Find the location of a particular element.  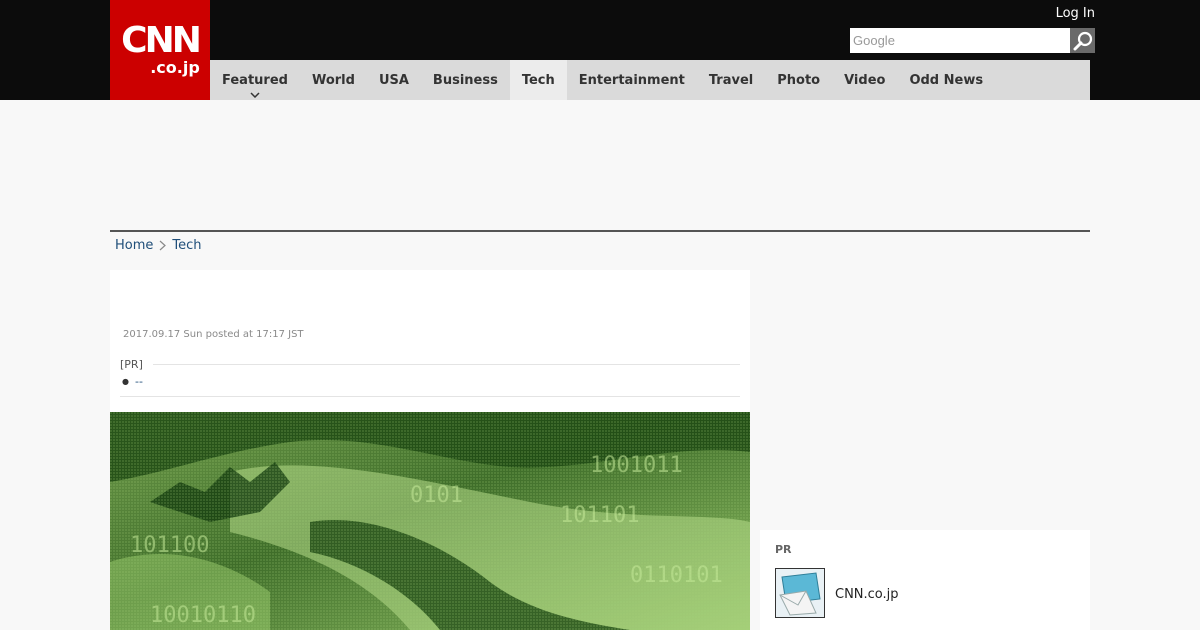

sidebar-item-text: CNN.co.jp is located at coordinates (867, 594).